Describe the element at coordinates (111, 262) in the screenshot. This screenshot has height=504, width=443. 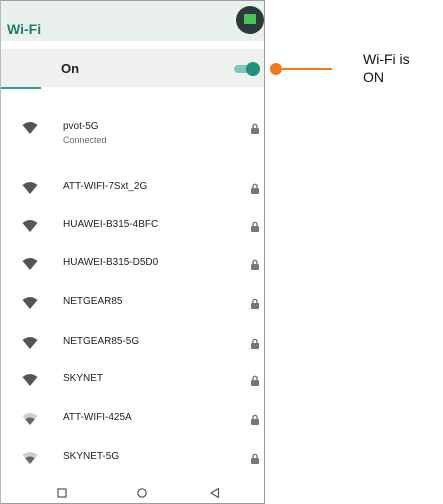
I see `network-name: HUAWEI-B315-D5D0` at that location.